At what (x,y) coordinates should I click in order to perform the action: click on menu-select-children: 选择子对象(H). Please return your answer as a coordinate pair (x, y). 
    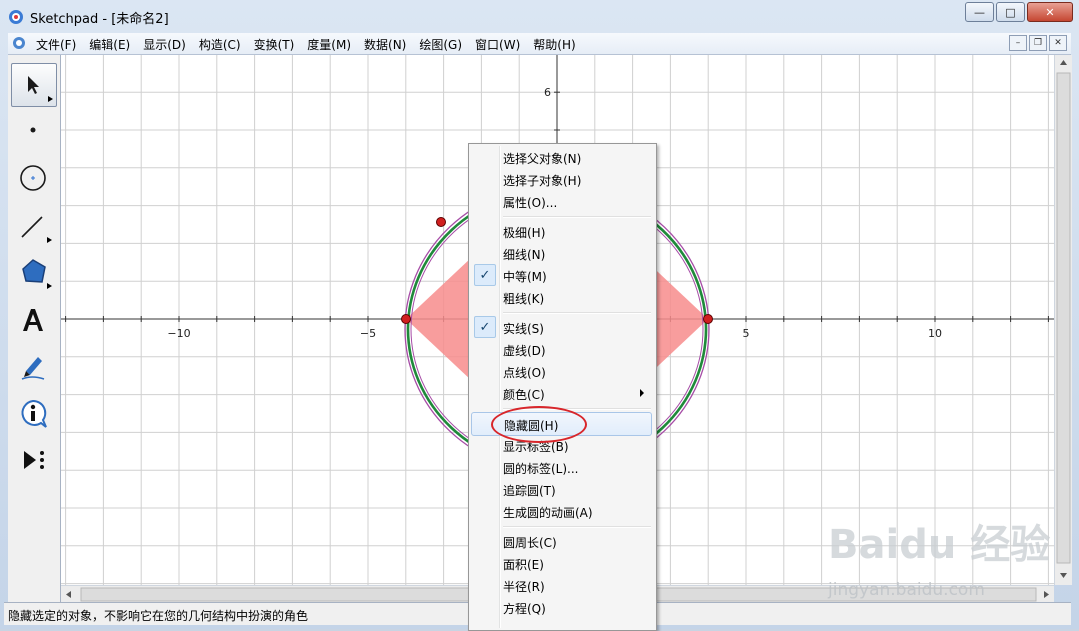
    Looking at the image, I should click on (561, 179).